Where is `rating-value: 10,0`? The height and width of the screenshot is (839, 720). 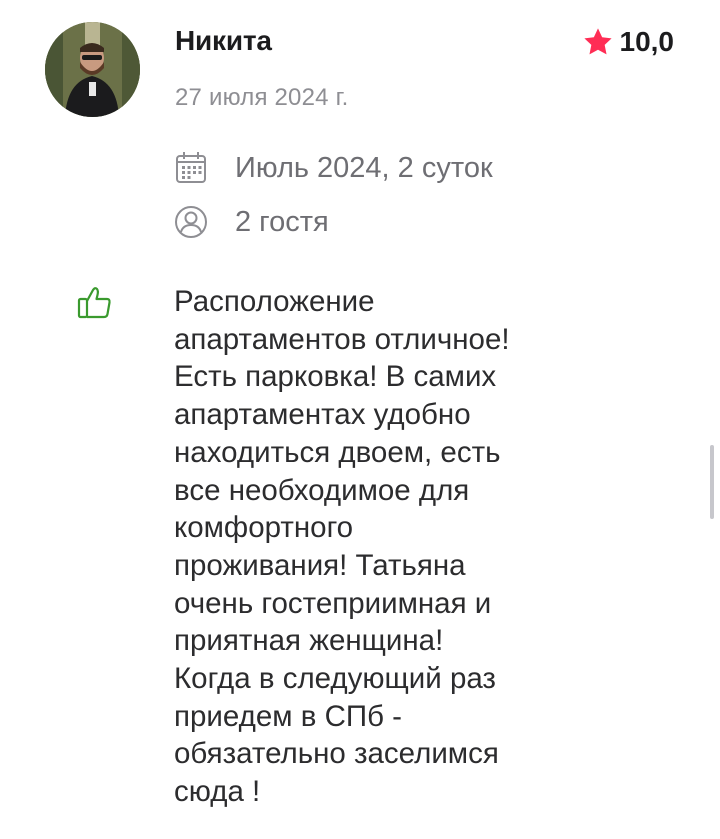
rating-value: 10,0 is located at coordinates (647, 41).